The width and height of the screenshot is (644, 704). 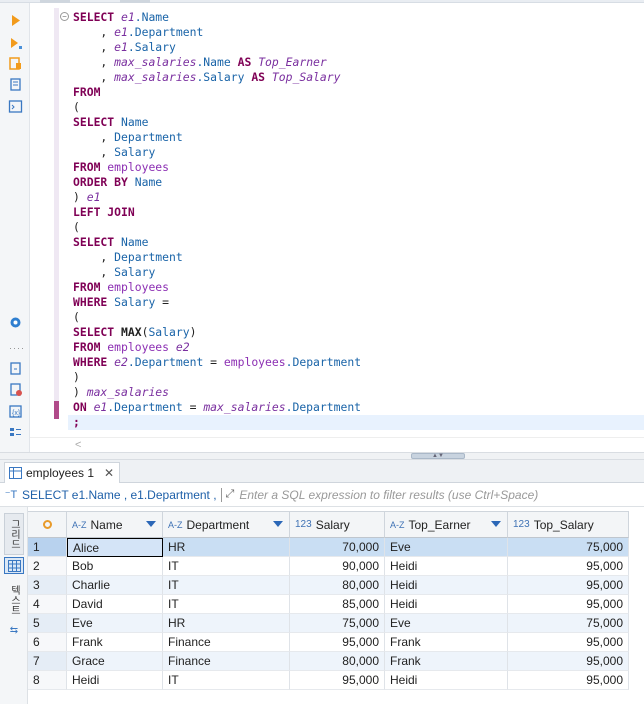 What do you see at coordinates (15, 43) in the screenshot?
I see `execute-script-icon` at bounding box center [15, 43].